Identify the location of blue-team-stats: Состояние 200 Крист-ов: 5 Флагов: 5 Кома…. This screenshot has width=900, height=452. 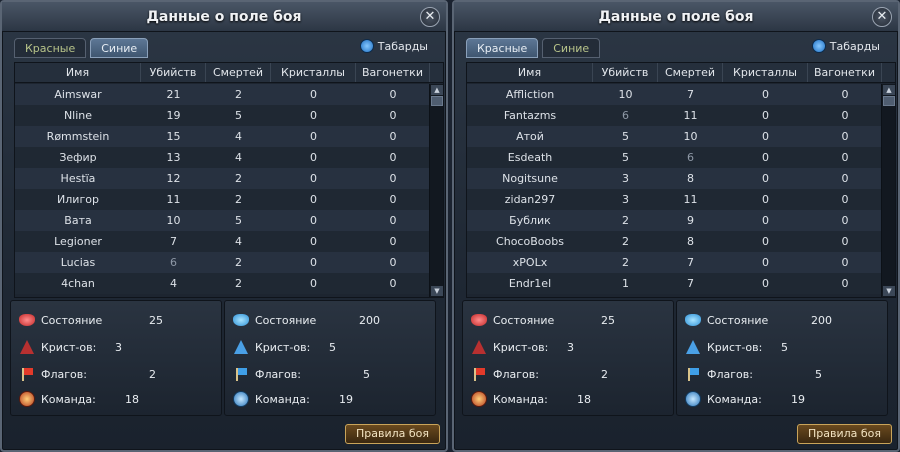
(330, 358).